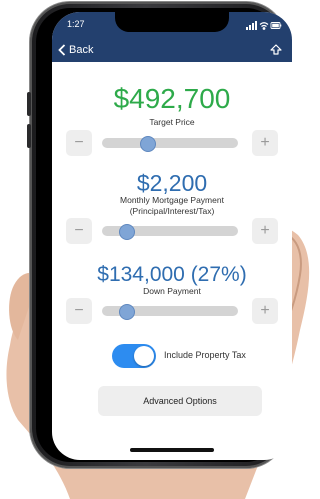 This screenshot has height=499, width=320. What do you see at coordinates (62, 50) in the screenshot?
I see `chevron-left-icon` at bounding box center [62, 50].